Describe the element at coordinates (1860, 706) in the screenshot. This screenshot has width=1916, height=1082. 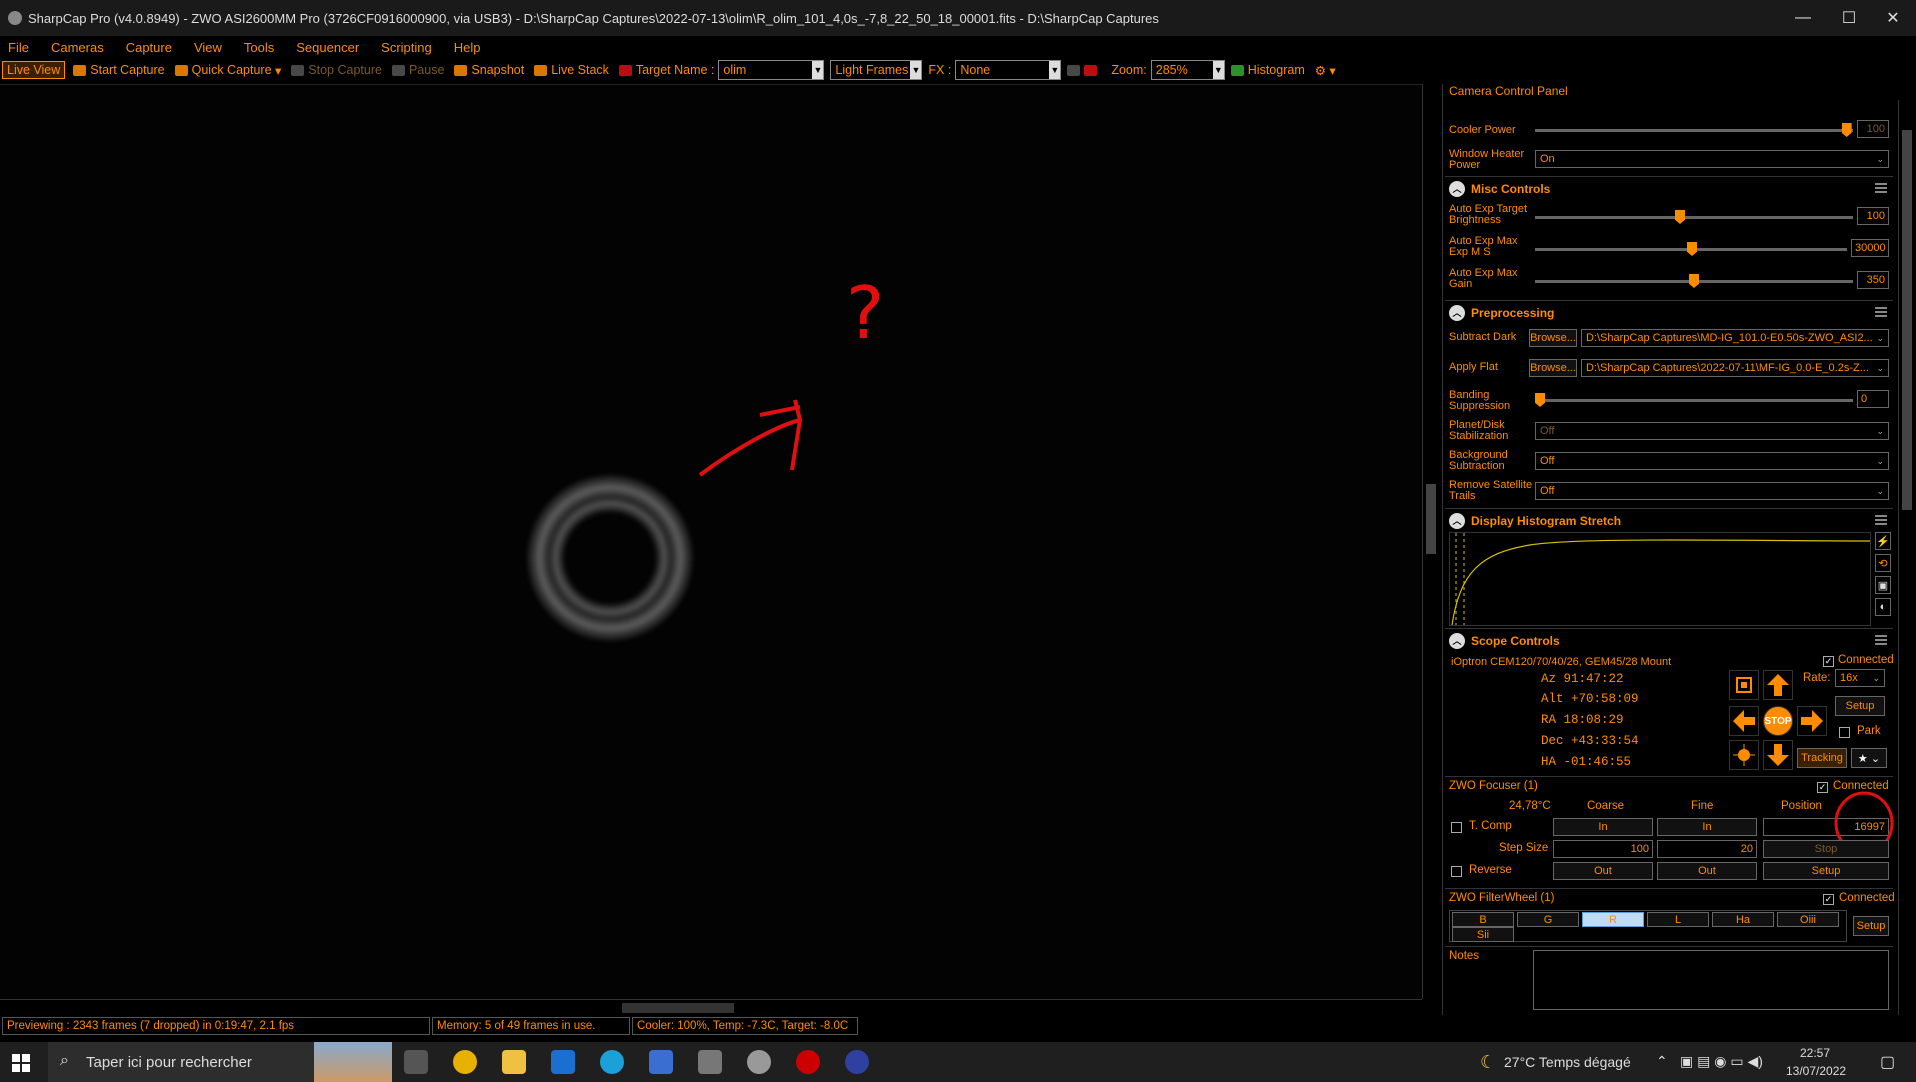
I see `scope-setup-button: Setup` at that location.